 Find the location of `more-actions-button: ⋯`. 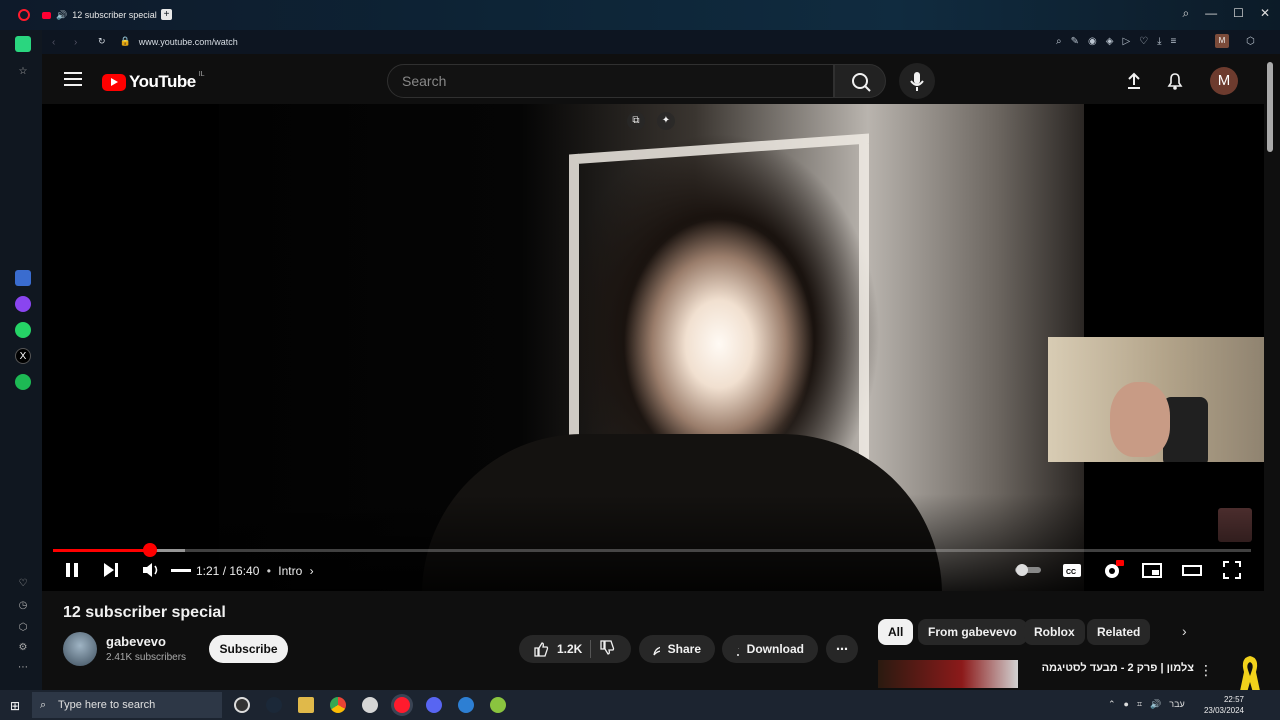

more-actions-button: ⋯ is located at coordinates (842, 649).